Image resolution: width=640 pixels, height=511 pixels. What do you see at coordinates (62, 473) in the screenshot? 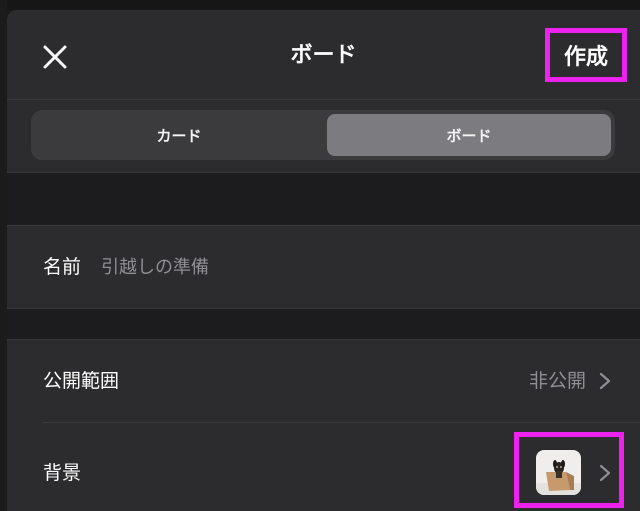
I see `background-label: 背景` at bounding box center [62, 473].